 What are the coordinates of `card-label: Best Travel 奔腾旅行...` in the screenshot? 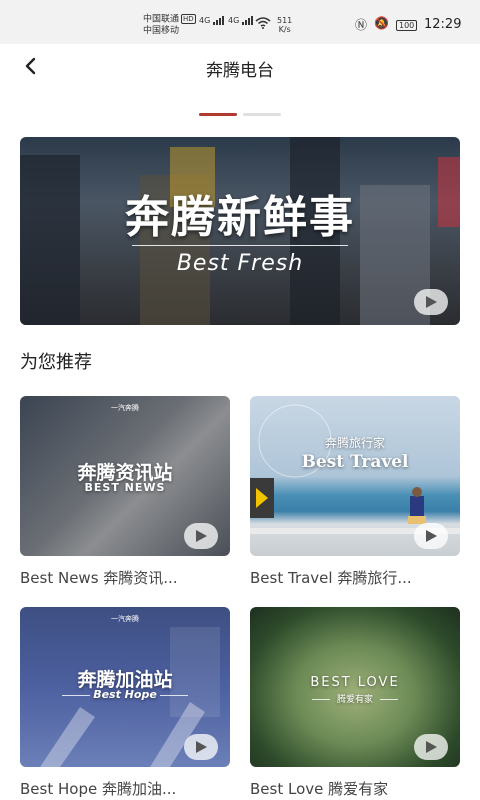 It's located at (331, 578).